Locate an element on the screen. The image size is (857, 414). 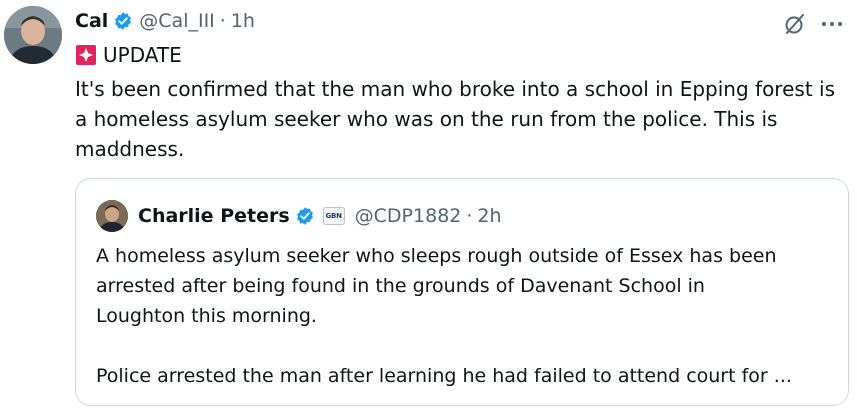
post-actions is located at coordinates (813, 24).